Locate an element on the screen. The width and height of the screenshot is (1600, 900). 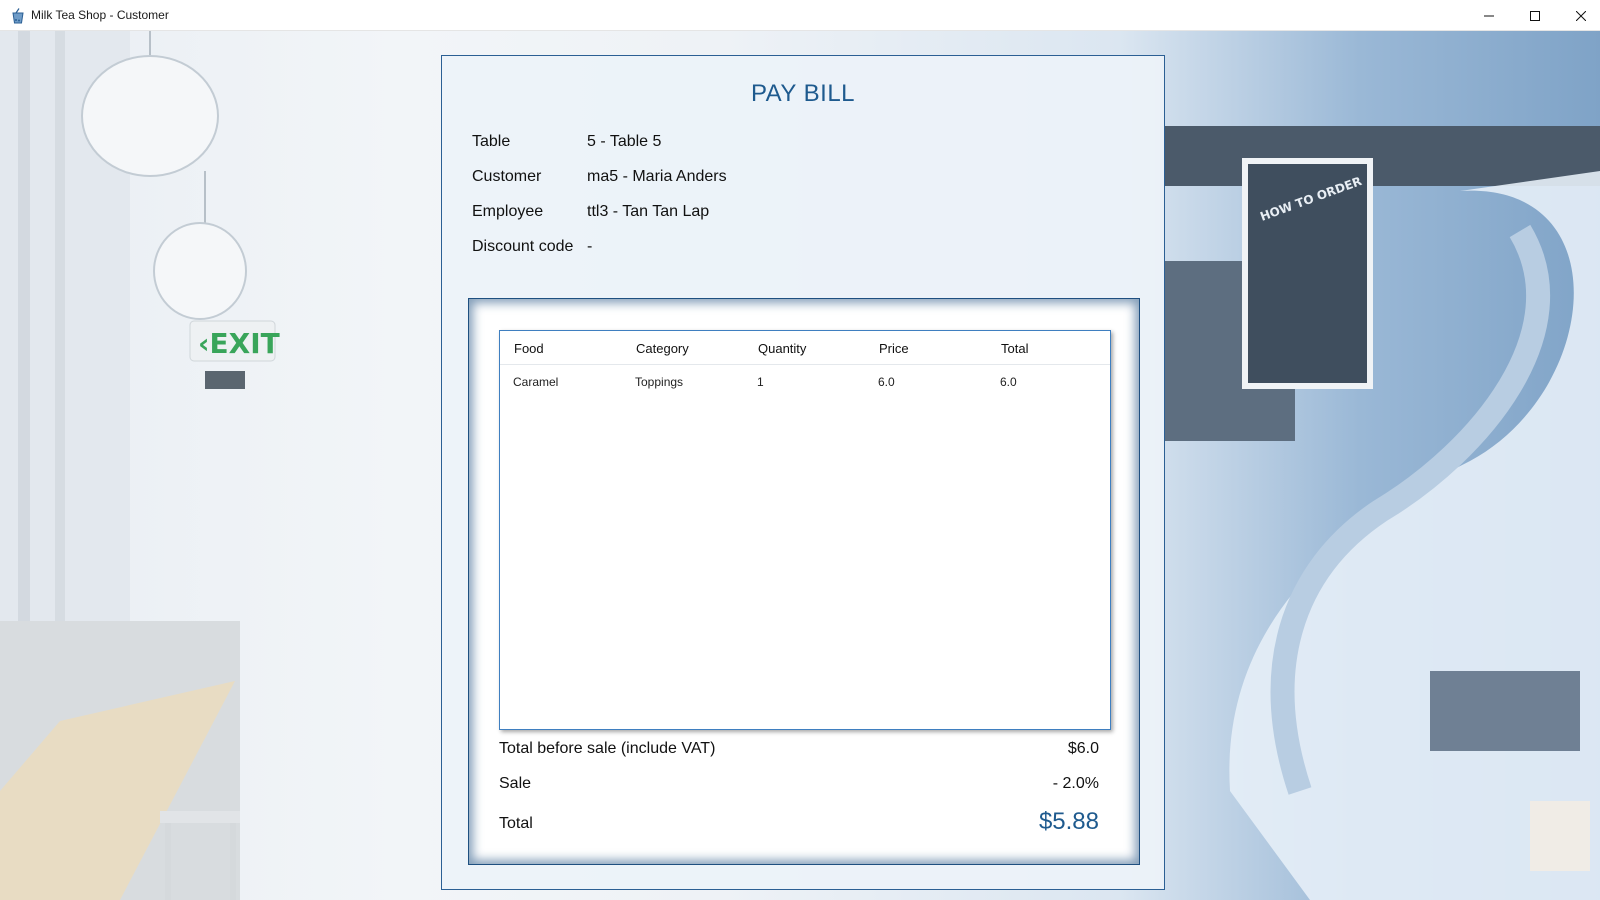
table-row: Caramel Toppings 1 6.0 6.0 is located at coordinates (805, 382).